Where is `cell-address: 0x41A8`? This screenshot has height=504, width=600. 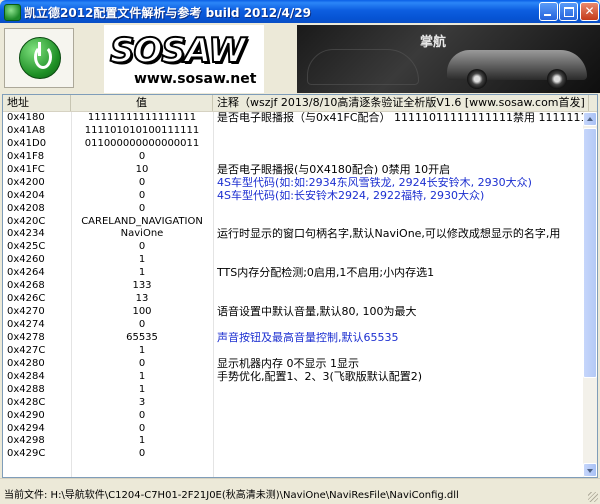
cell-address: 0x41A8 is located at coordinates (26, 130).